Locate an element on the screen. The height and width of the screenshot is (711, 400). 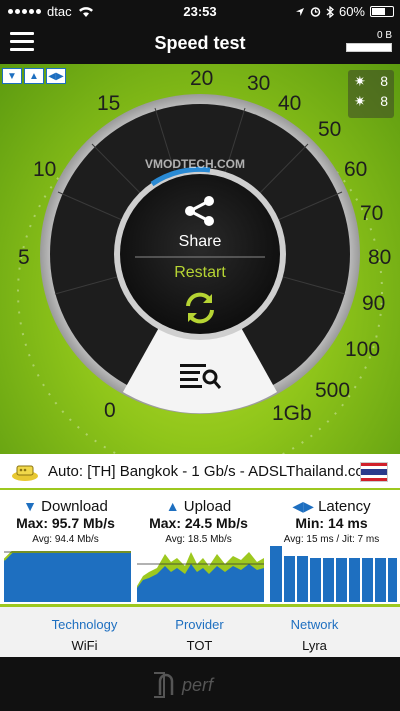
footer: perf is located at coordinates (200, 684).